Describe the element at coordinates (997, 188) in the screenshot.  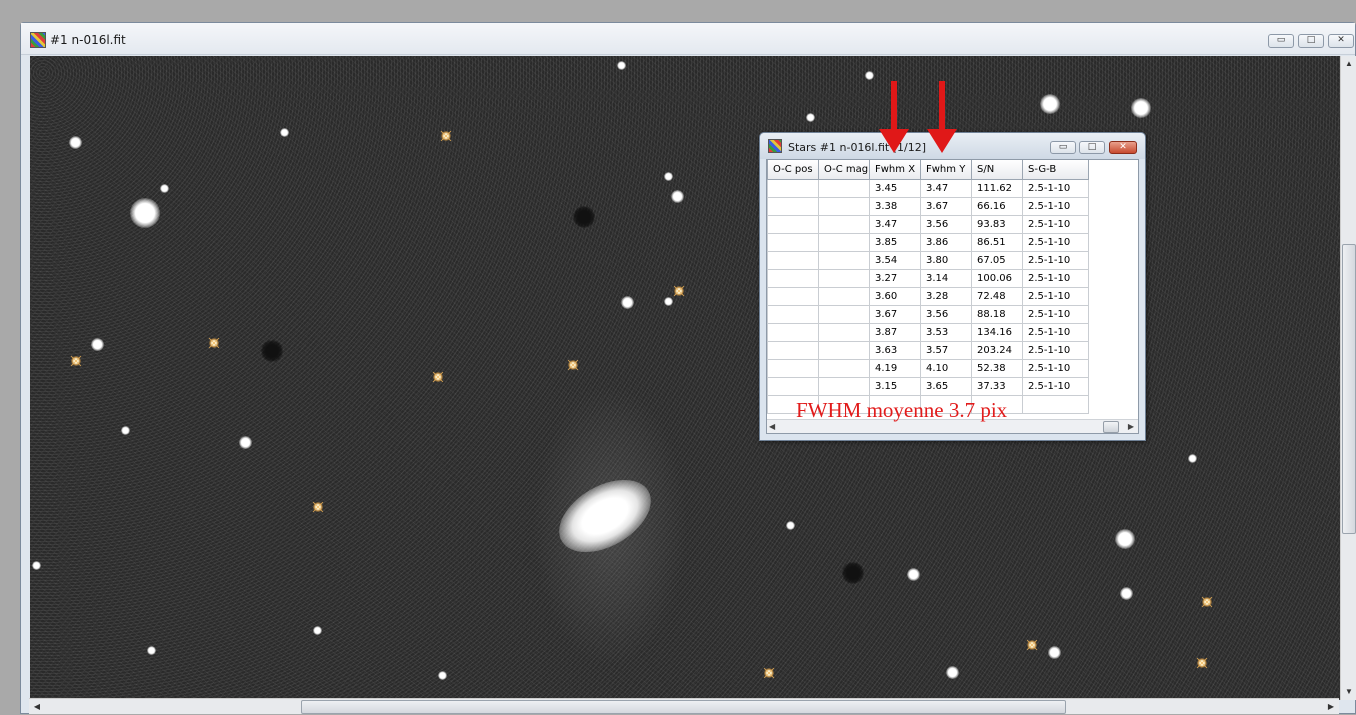
I see `table-cell: 111.62` at that location.